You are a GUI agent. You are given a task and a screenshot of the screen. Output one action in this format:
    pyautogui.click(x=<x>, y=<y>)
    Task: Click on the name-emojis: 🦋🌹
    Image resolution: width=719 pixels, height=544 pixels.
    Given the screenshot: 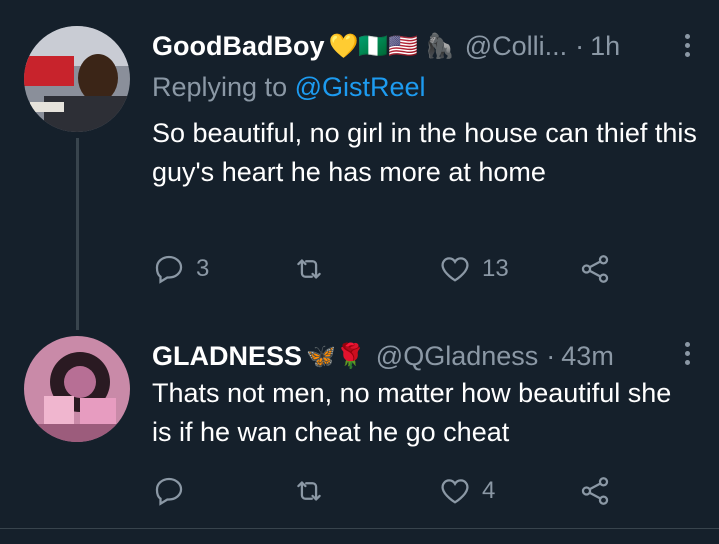 What is the action you would take?
    pyautogui.click(x=336, y=356)
    